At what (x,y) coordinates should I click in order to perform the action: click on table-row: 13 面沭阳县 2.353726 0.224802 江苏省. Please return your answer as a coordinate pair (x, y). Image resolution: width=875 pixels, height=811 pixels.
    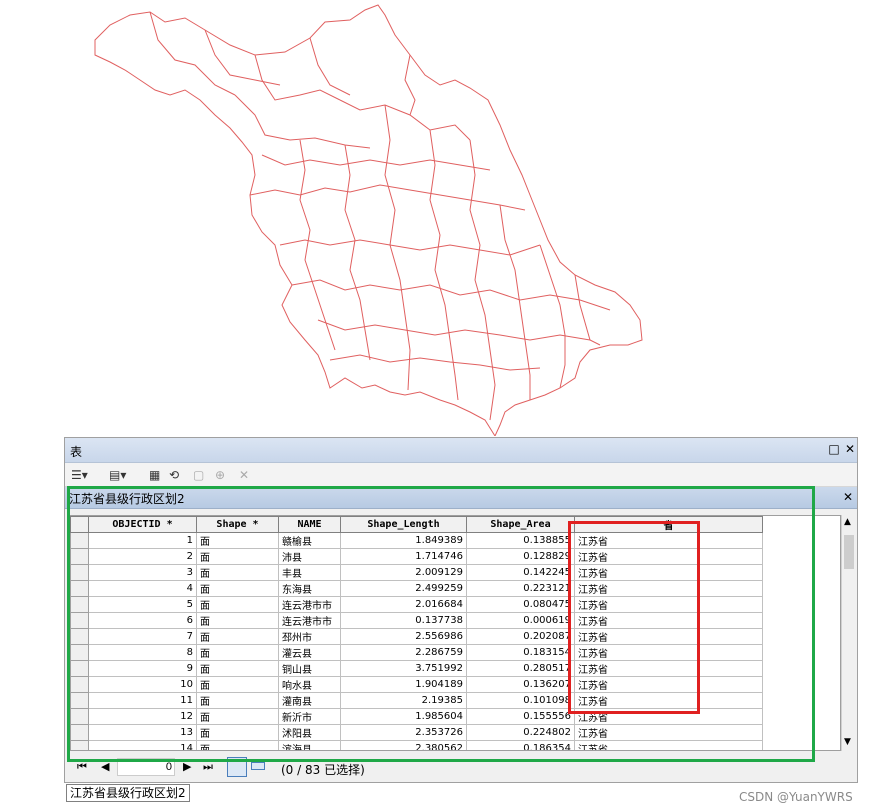
    Looking at the image, I should click on (416, 732).